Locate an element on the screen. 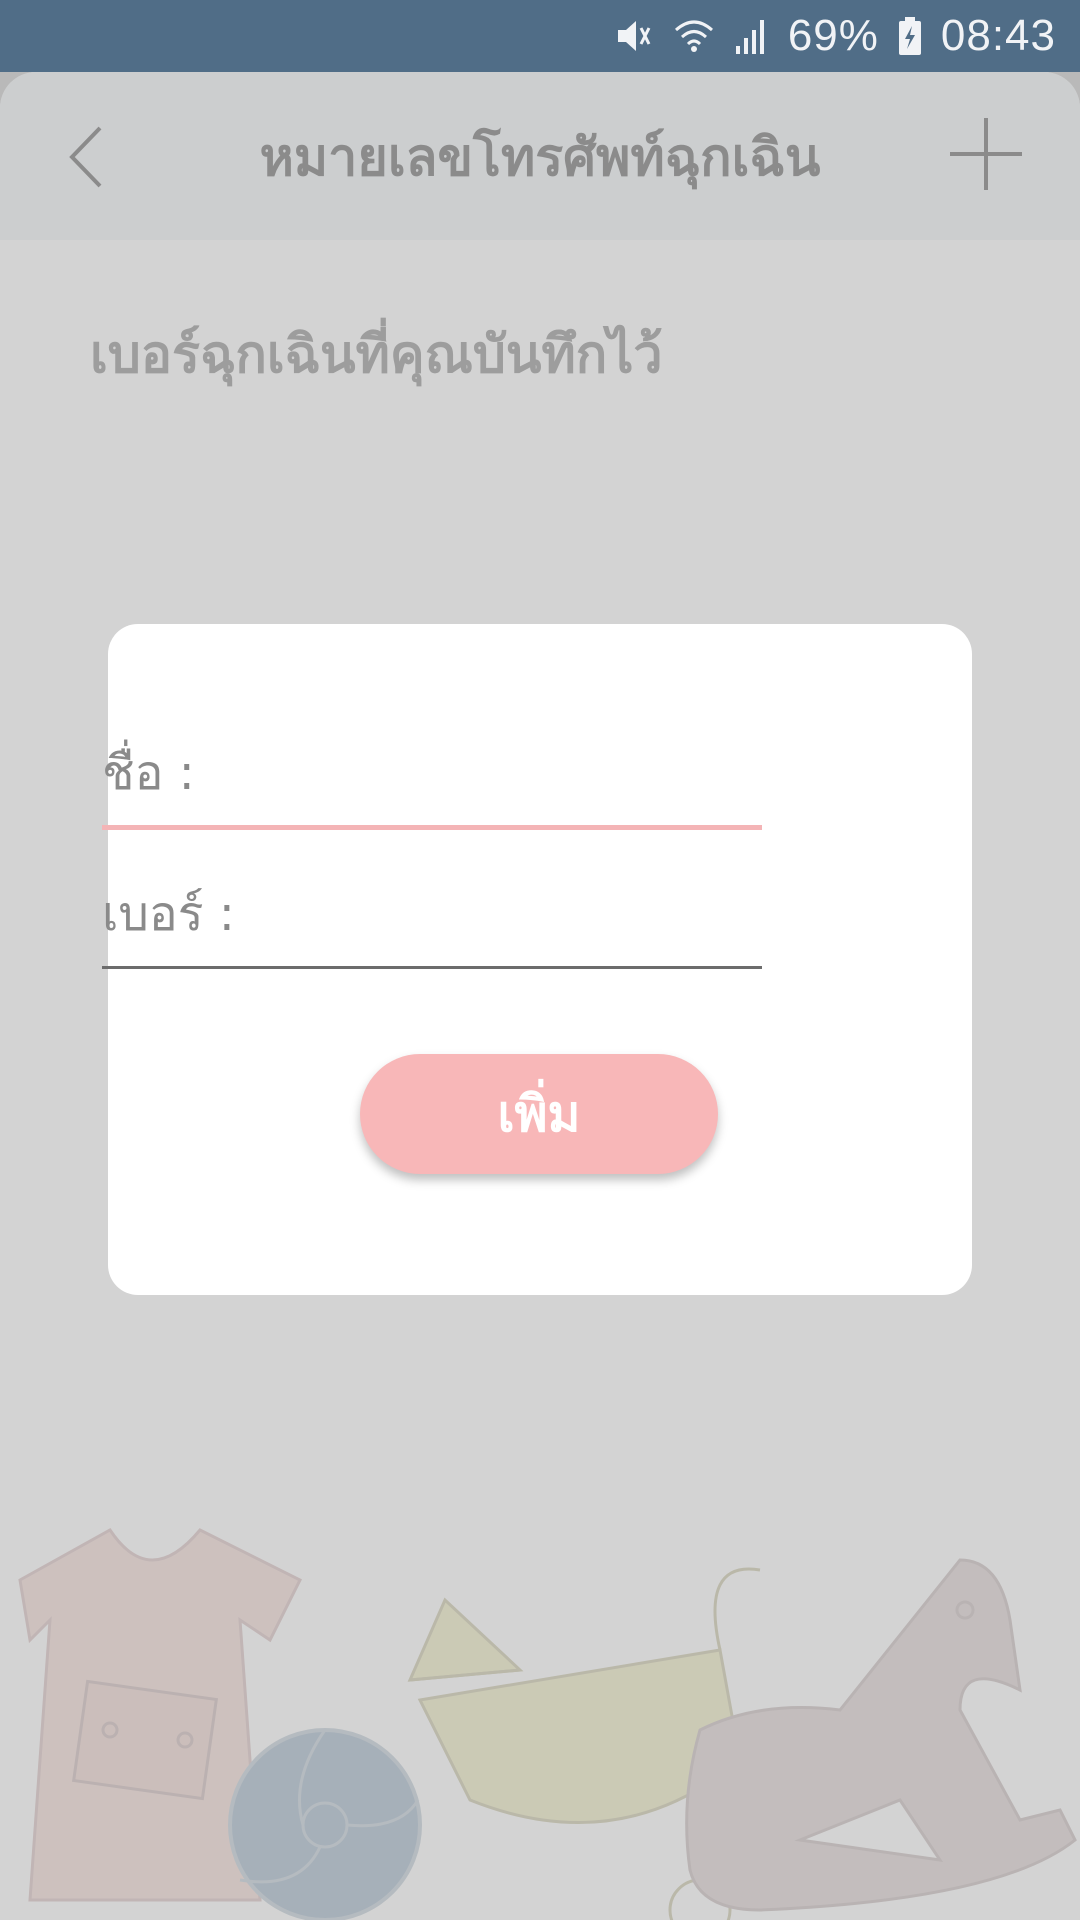 The height and width of the screenshot is (1920, 1080). phone-label: เบอร์ : is located at coordinates (168, 914).